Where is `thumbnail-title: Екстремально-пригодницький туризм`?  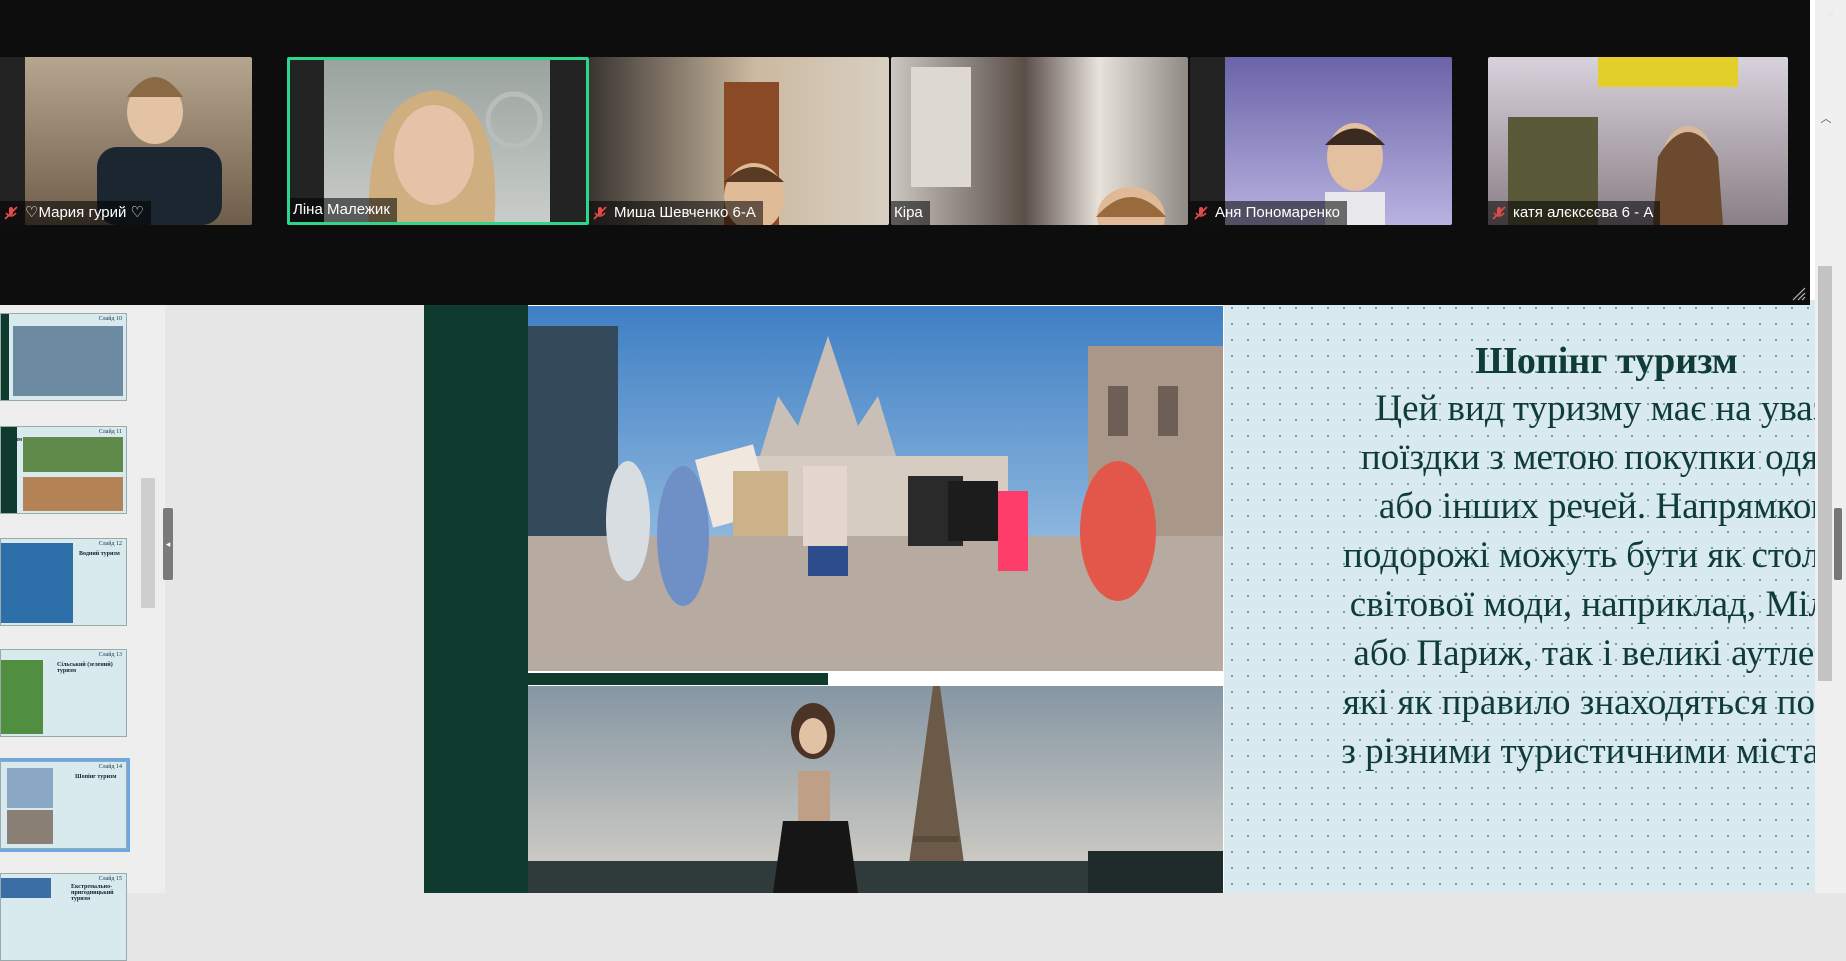
thumbnail-title: Екстремально-пригодницький туризм is located at coordinates (92, 893).